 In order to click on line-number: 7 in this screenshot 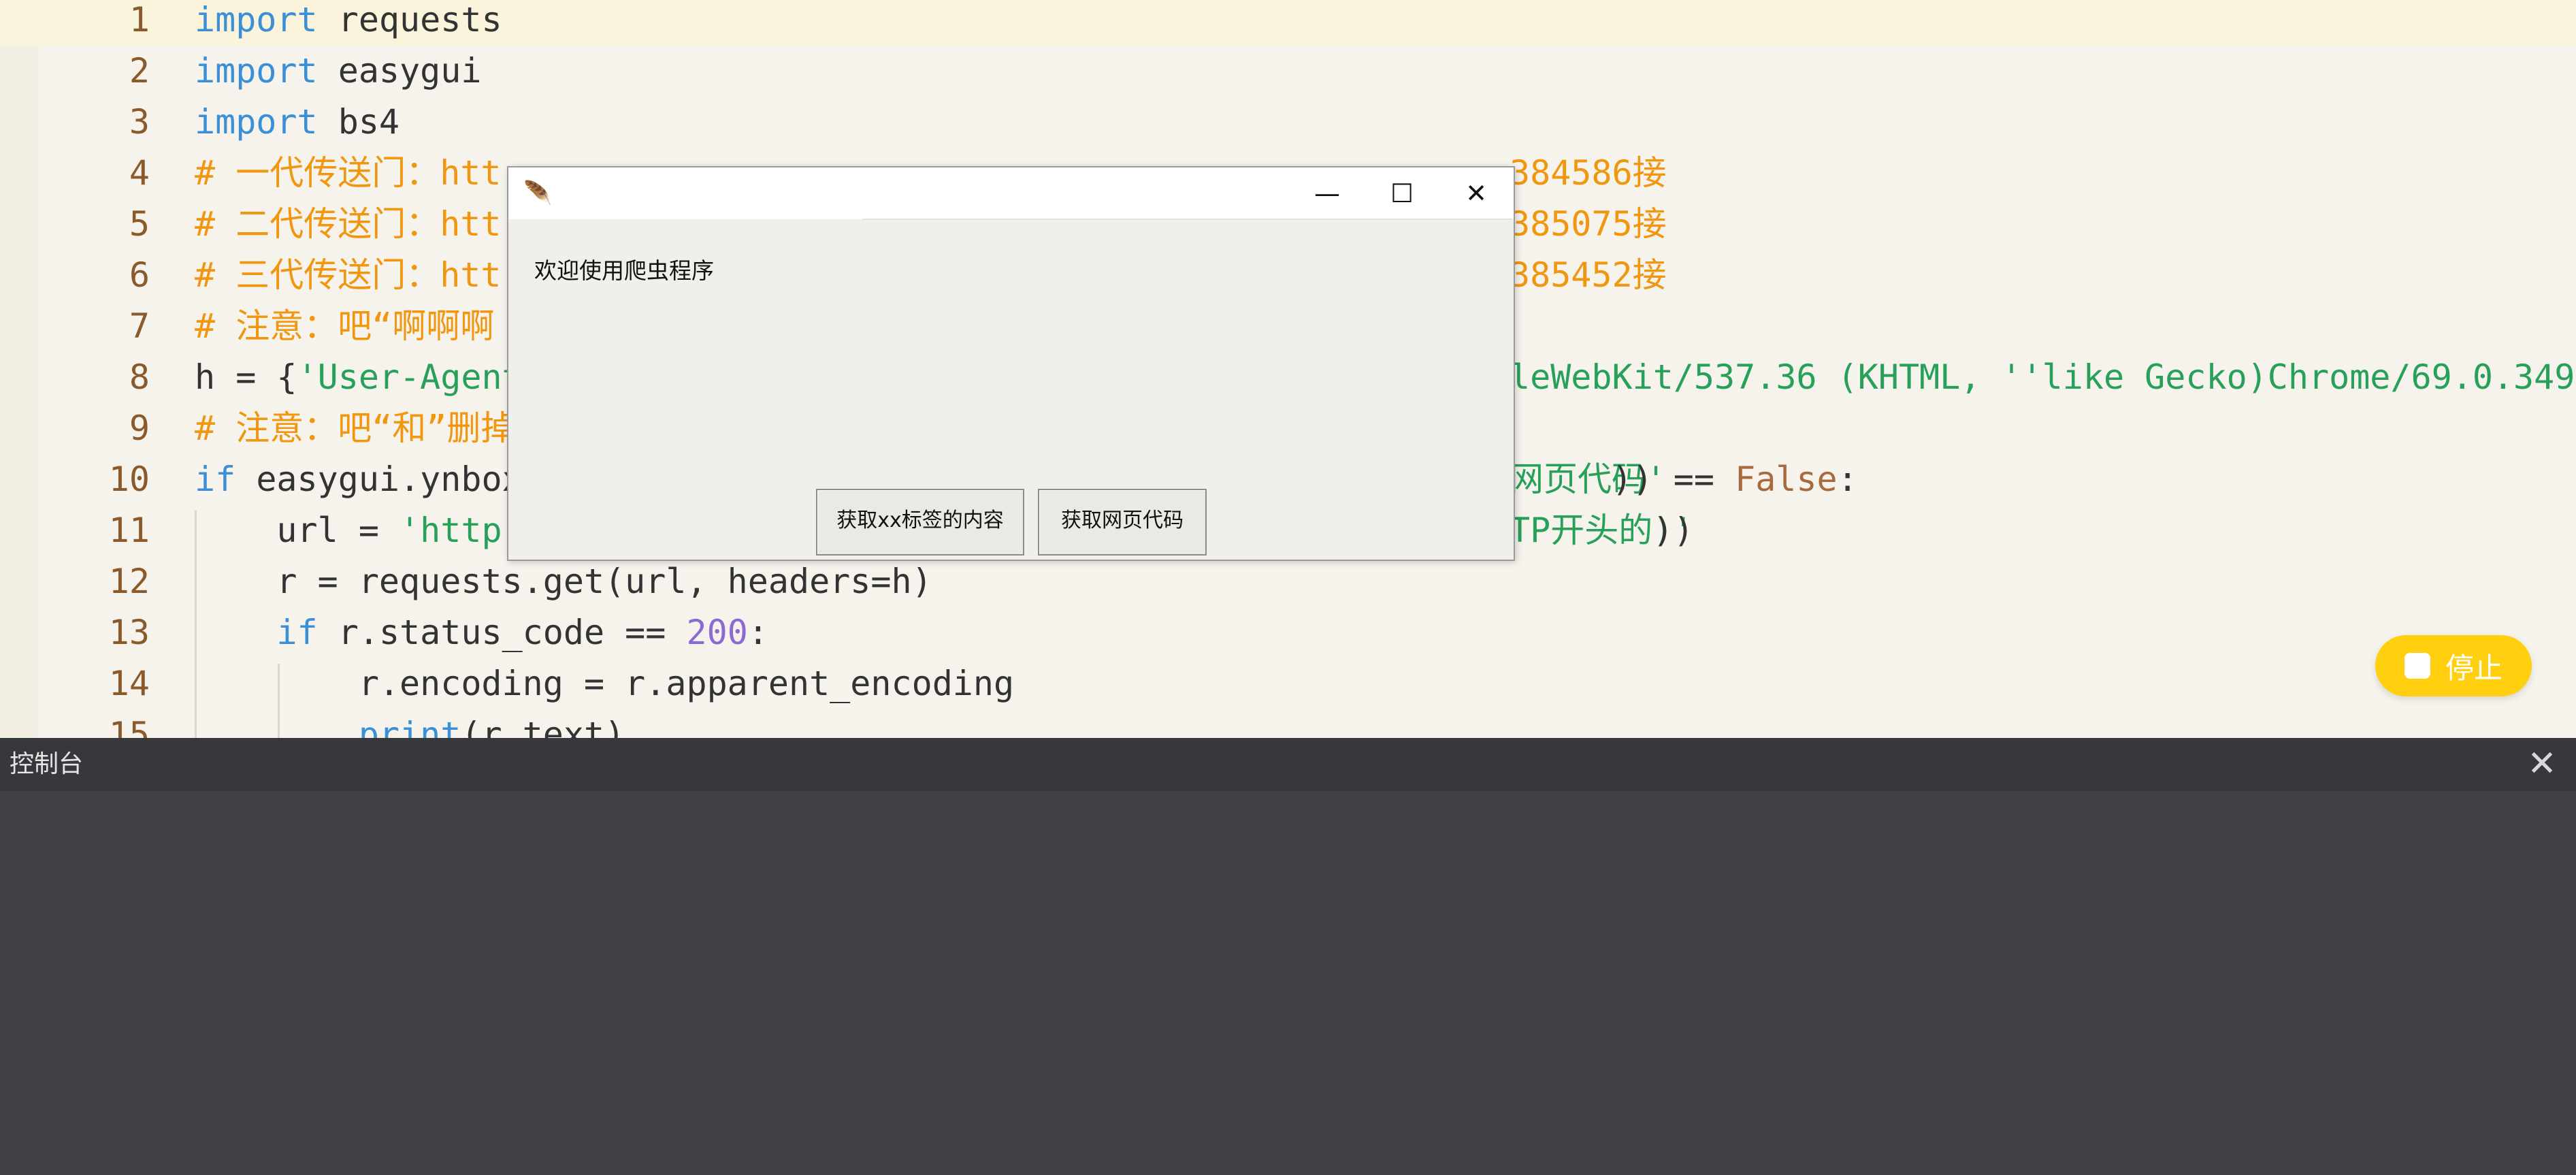, I will do `click(139, 326)`.